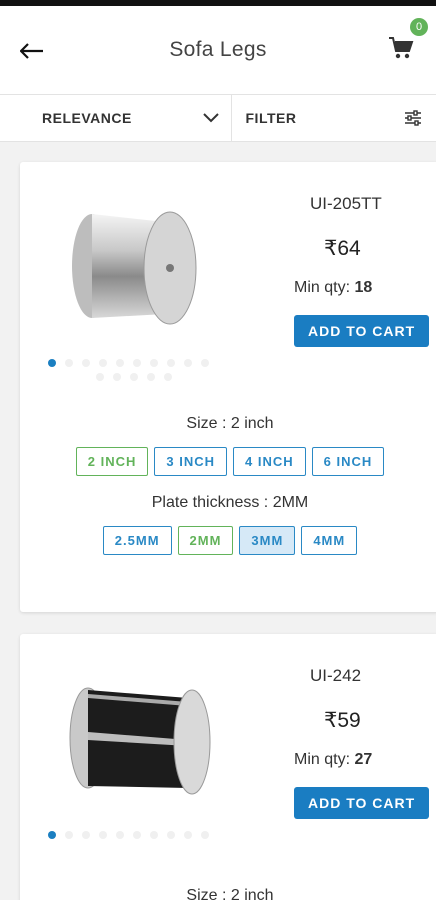 Image resolution: width=436 pixels, height=900 pixels. What do you see at coordinates (346, 203) in the screenshot?
I see `product-code: UI-205TT` at bounding box center [346, 203].